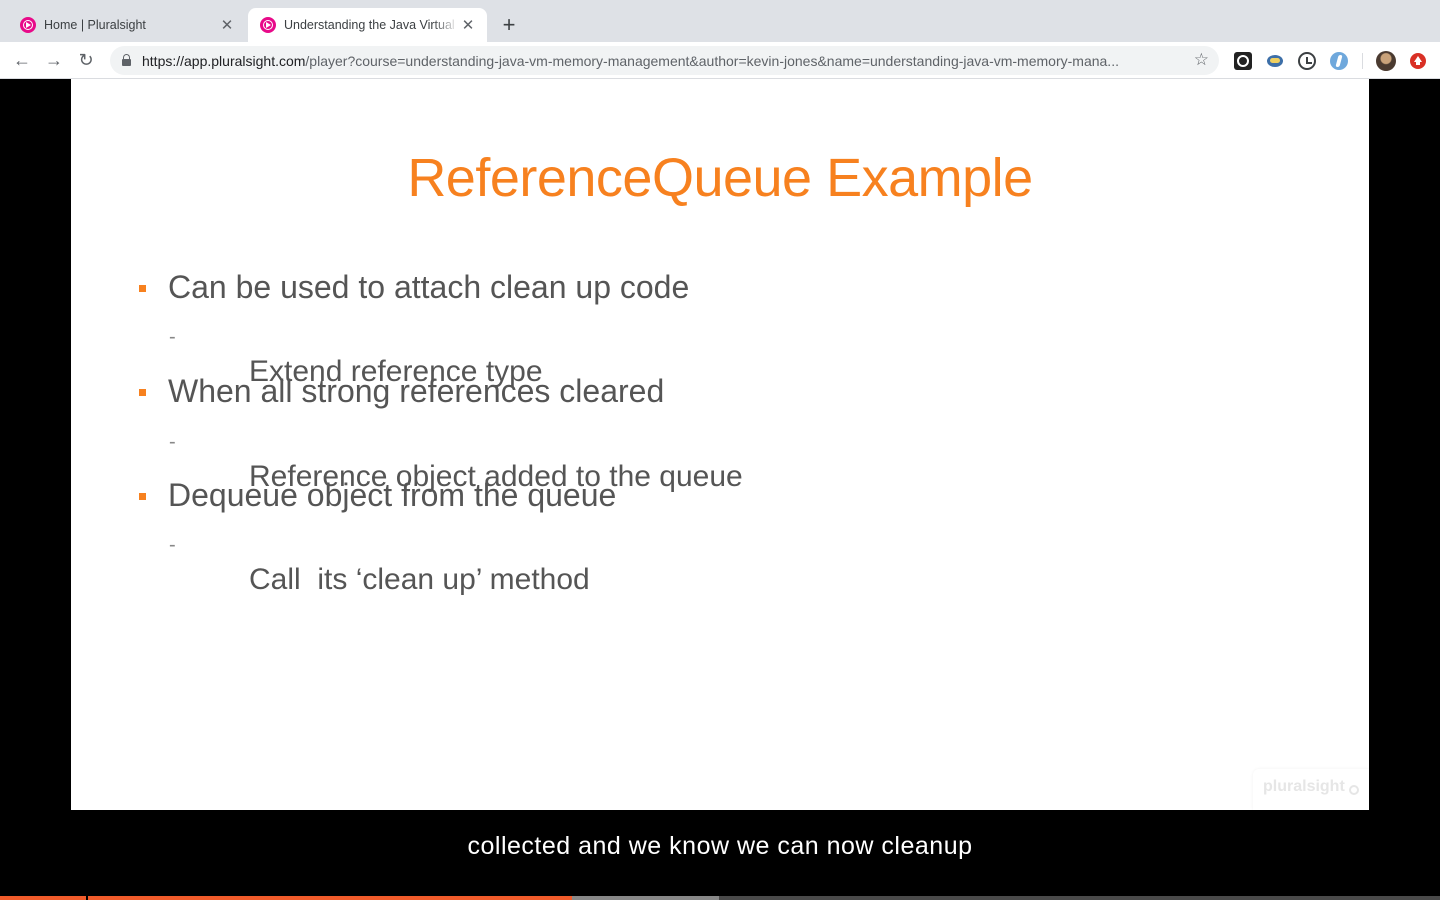  I want to click on new-tab-button: +, so click(509, 25).